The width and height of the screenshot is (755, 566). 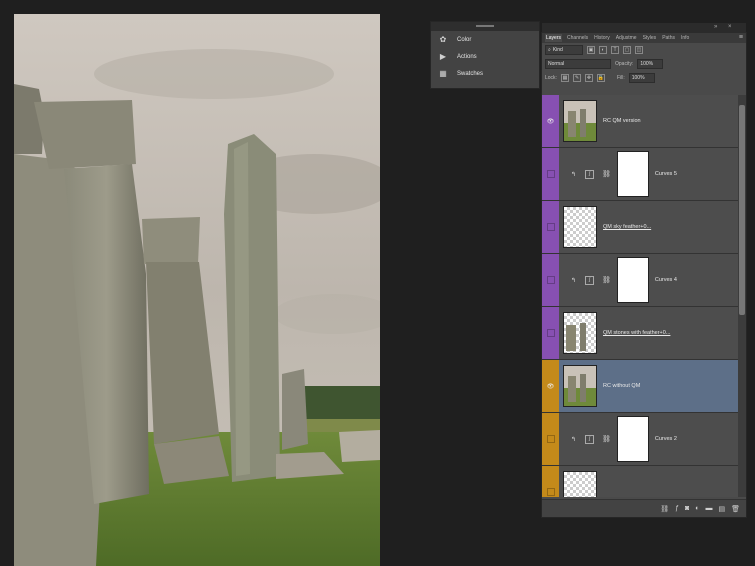 What do you see at coordinates (715, 27) in the screenshot?
I see `collapse-icon: »` at bounding box center [715, 27].